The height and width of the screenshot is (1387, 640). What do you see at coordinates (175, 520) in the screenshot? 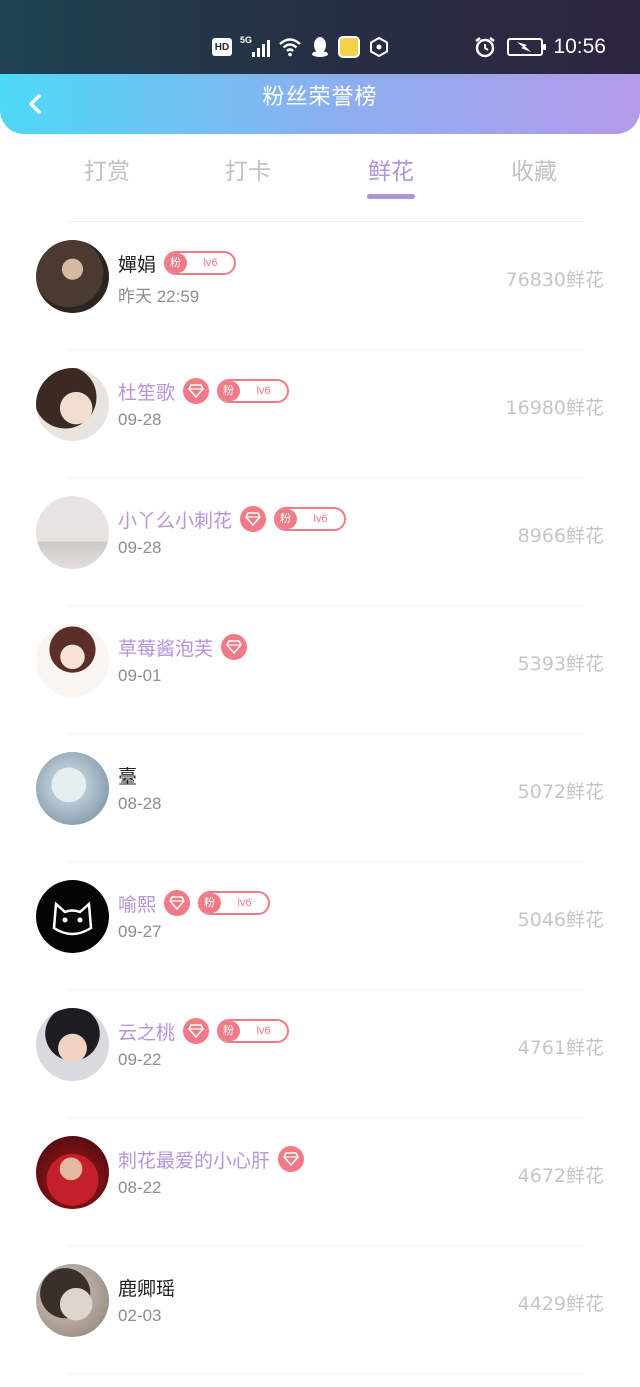
I see `user-name: 小丫么小刺花` at bounding box center [175, 520].